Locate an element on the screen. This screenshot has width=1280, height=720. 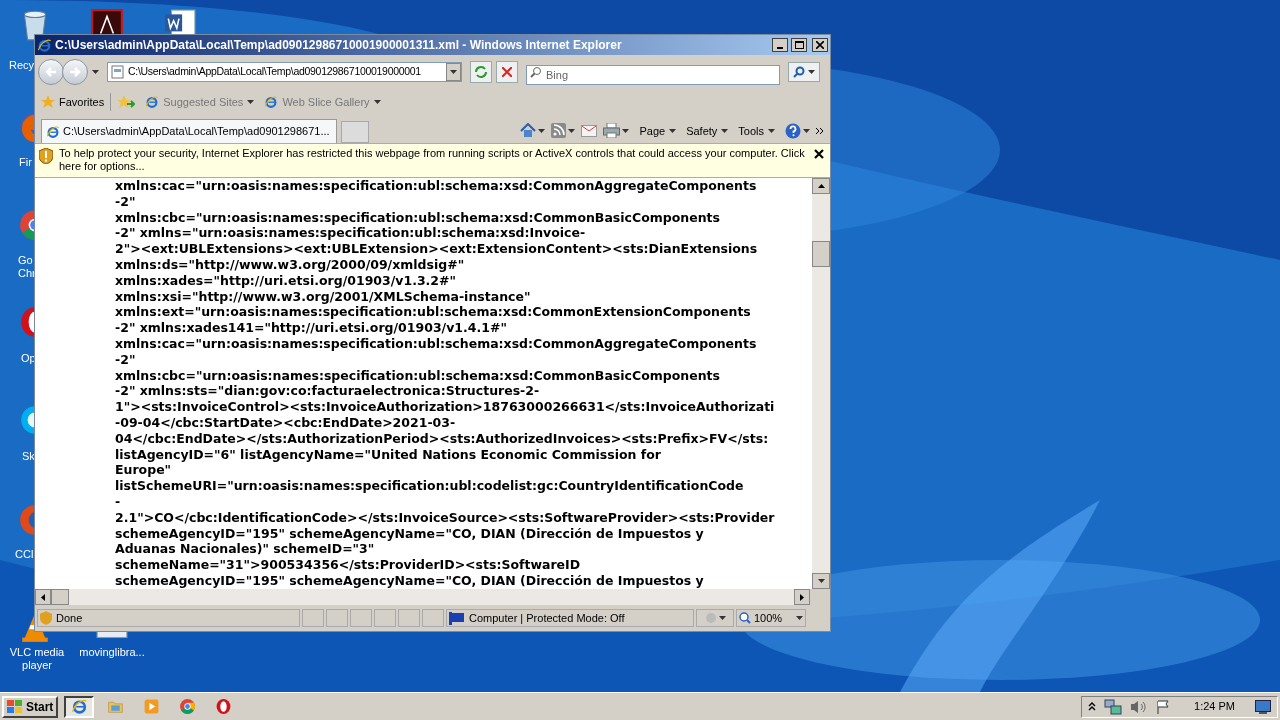
home-icon is located at coordinates (528, 131).